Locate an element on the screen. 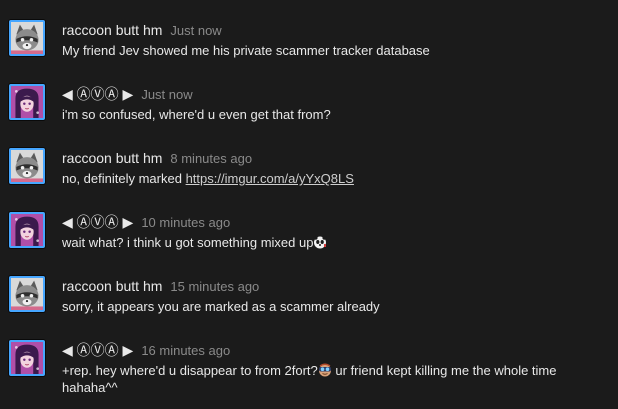 This screenshot has height=409, width=618. timestamp: 8 minutes ago is located at coordinates (211, 158).